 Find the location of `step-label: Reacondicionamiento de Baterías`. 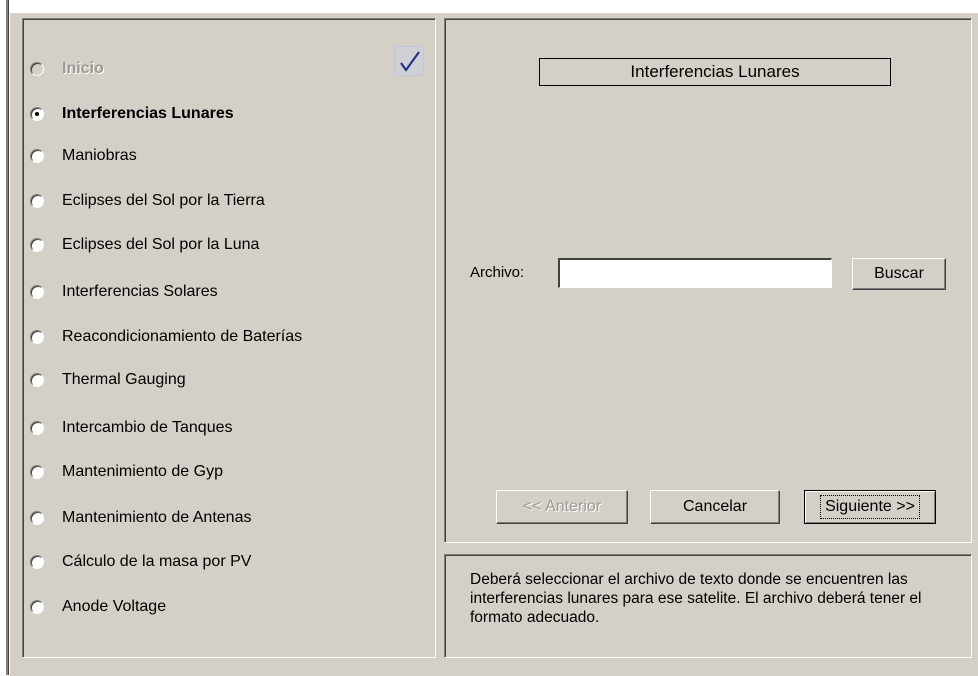

step-label: Reacondicionamiento de Baterías is located at coordinates (182, 336).